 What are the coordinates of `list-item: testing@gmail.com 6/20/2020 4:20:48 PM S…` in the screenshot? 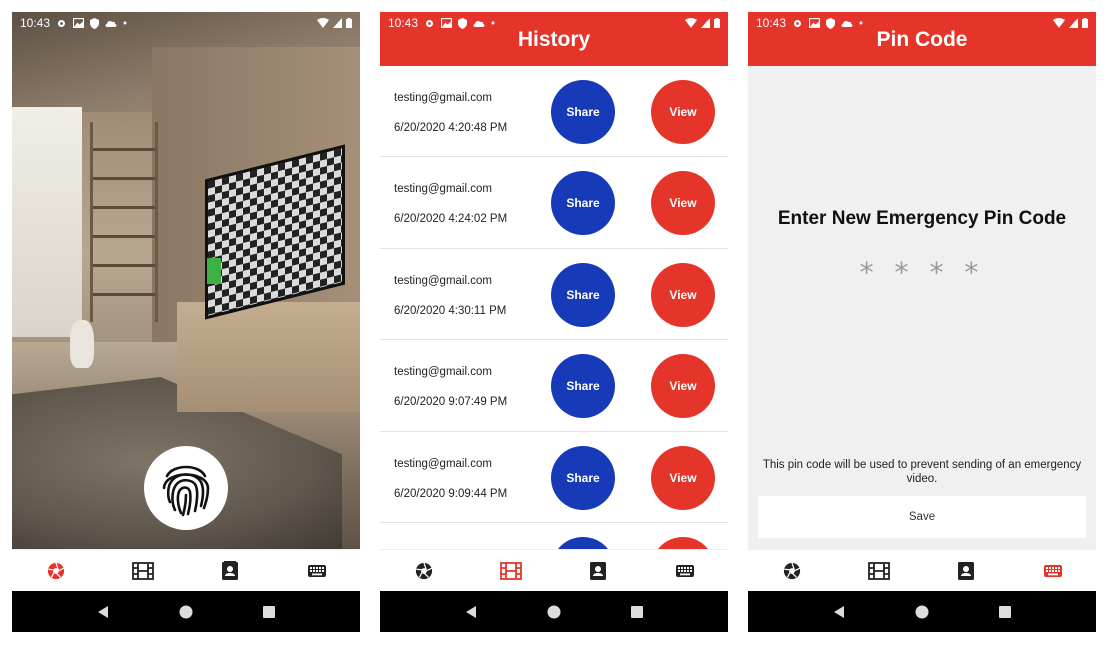 It's located at (554, 112).